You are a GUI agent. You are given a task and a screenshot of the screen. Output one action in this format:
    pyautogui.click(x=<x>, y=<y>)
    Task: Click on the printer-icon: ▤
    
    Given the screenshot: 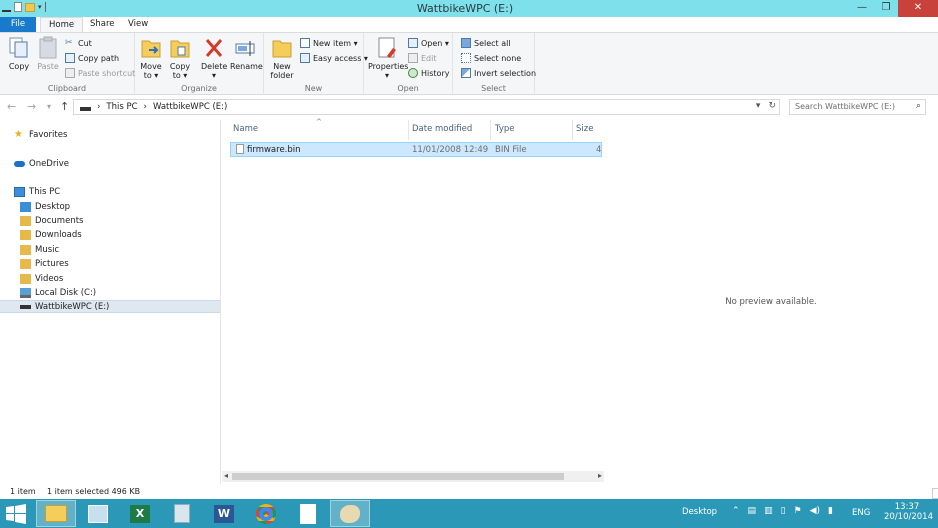 What is the action you would take?
    pyautogui.click(x=752, y=511)
    